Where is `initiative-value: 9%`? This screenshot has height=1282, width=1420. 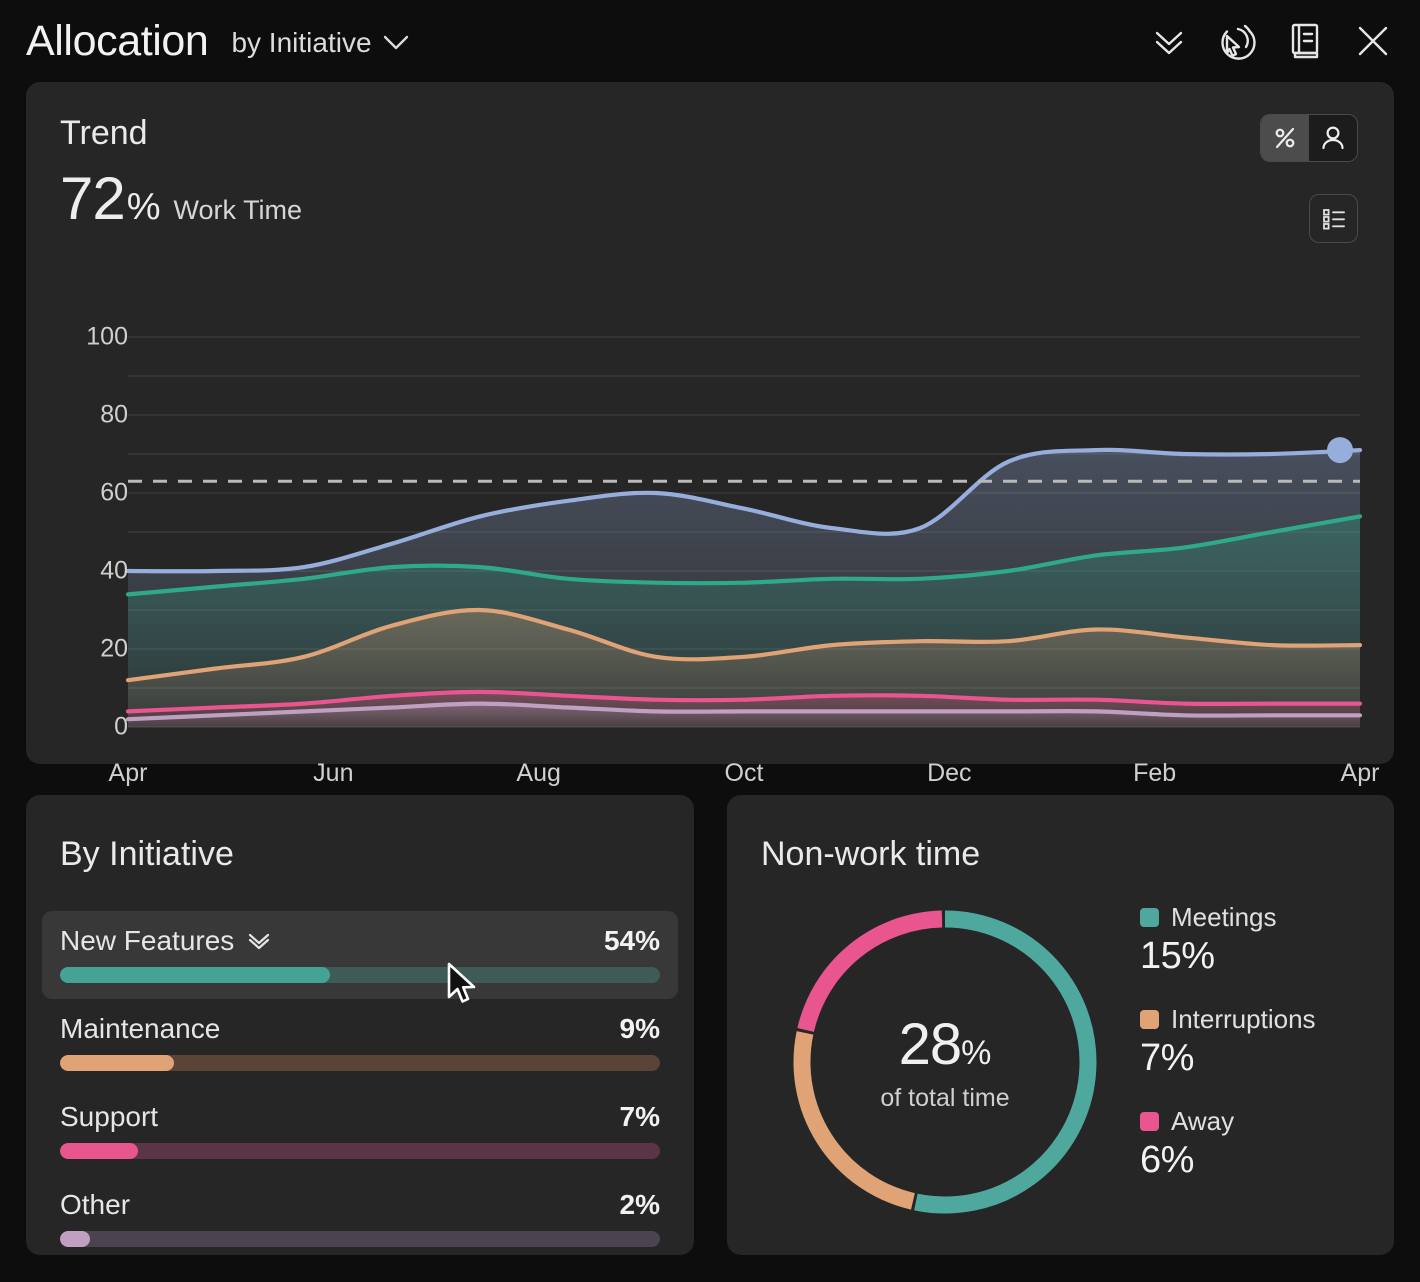 initiative-value: 9% is located at coordinates (639, 1028).